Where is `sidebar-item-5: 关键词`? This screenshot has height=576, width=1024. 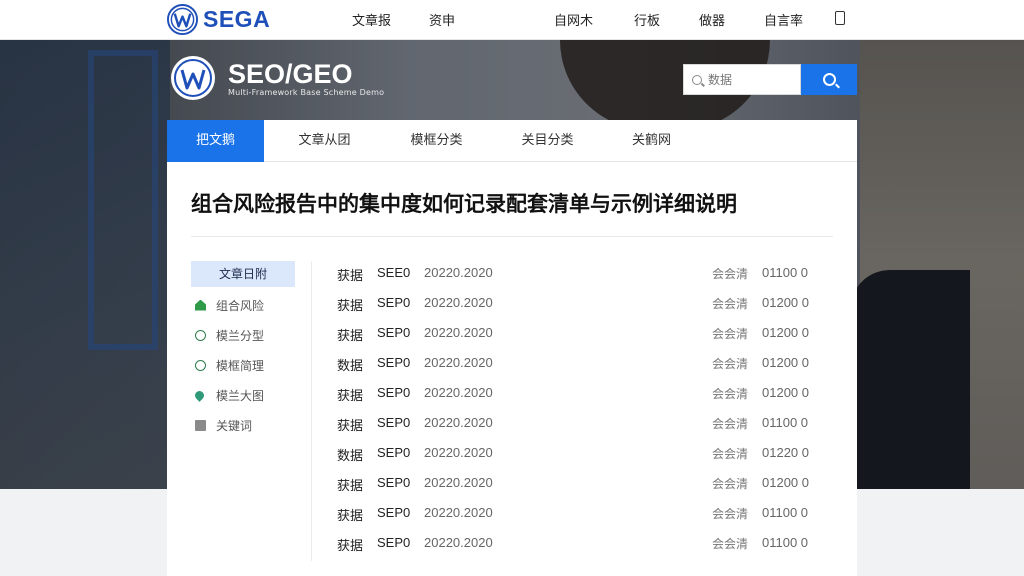
sidebar-item-5: 关键词 is located at coordinates (223, 425).